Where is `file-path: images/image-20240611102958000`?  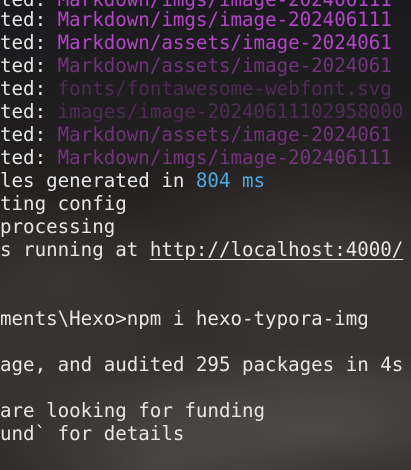 file-path: images/image-20240611102958000 is located at coordinates (230, 111).